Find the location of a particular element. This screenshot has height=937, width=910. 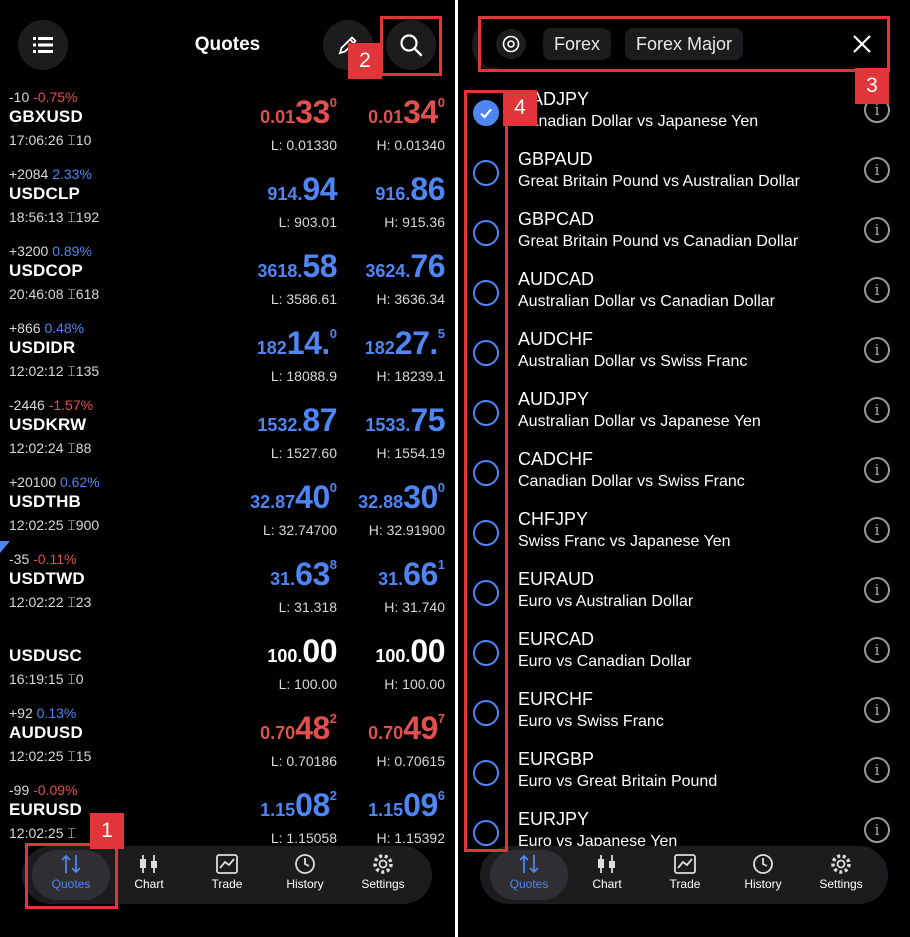

symbol-row: CADCHF Canadian Dollar vs Swiss Franc i is located at coordinates (684, 470).